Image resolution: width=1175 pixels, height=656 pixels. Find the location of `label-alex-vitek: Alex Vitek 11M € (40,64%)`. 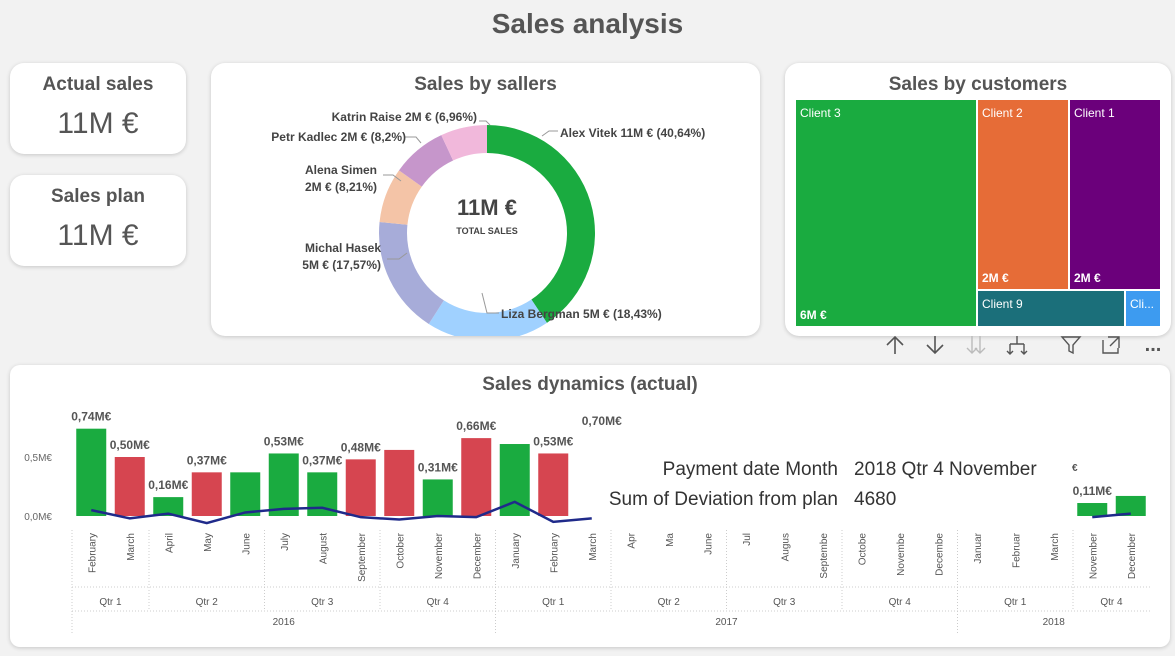

label-alex-vitek: Alex Vitek 11M € (40,64%) is located at coordinates (632, 133).